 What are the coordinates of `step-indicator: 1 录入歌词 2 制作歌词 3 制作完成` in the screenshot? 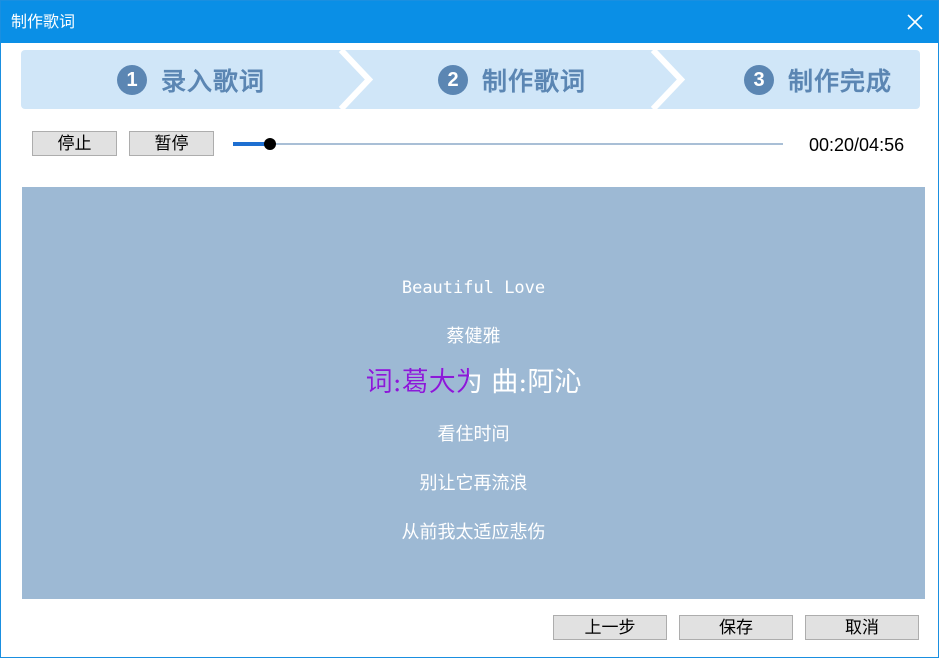 It's located at (470, 79).